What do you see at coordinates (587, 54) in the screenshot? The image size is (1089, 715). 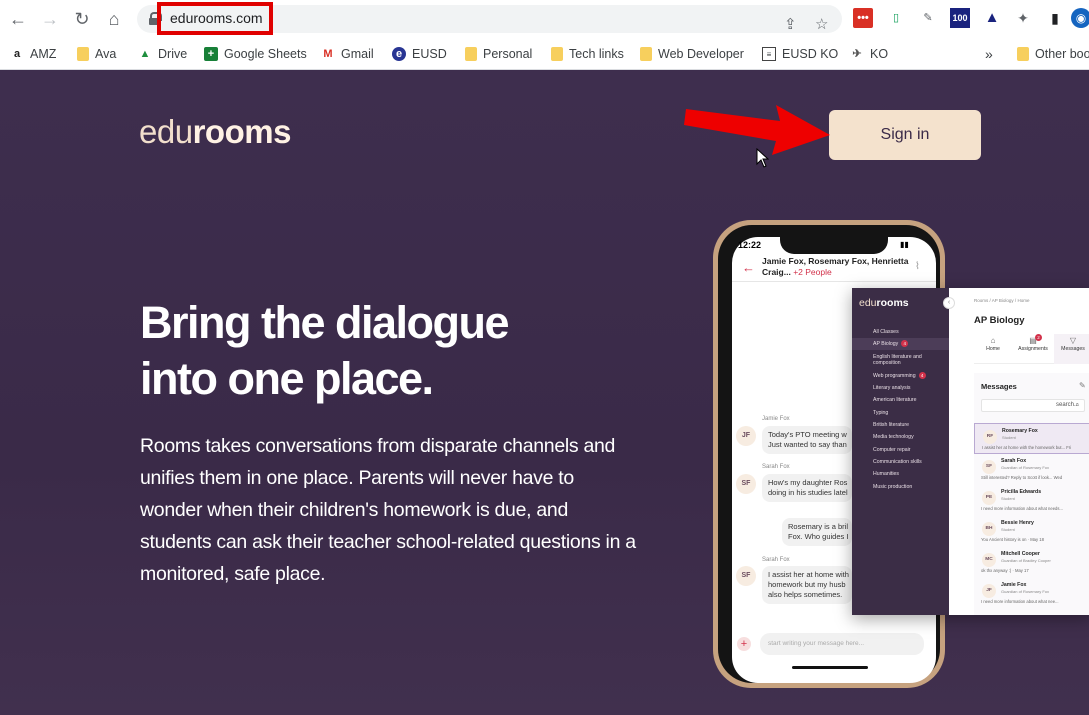 I see `bookmark-tech-links: Tech links` at bounding box center [587, 54].